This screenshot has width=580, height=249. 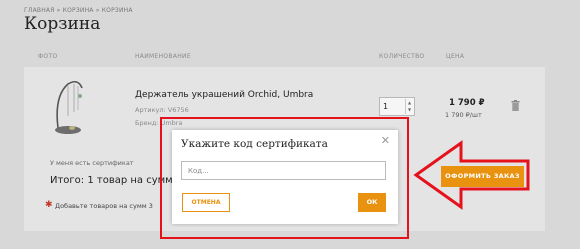 I want to click on product-sku: Артикул: V6756, so click(x=162, y=110).